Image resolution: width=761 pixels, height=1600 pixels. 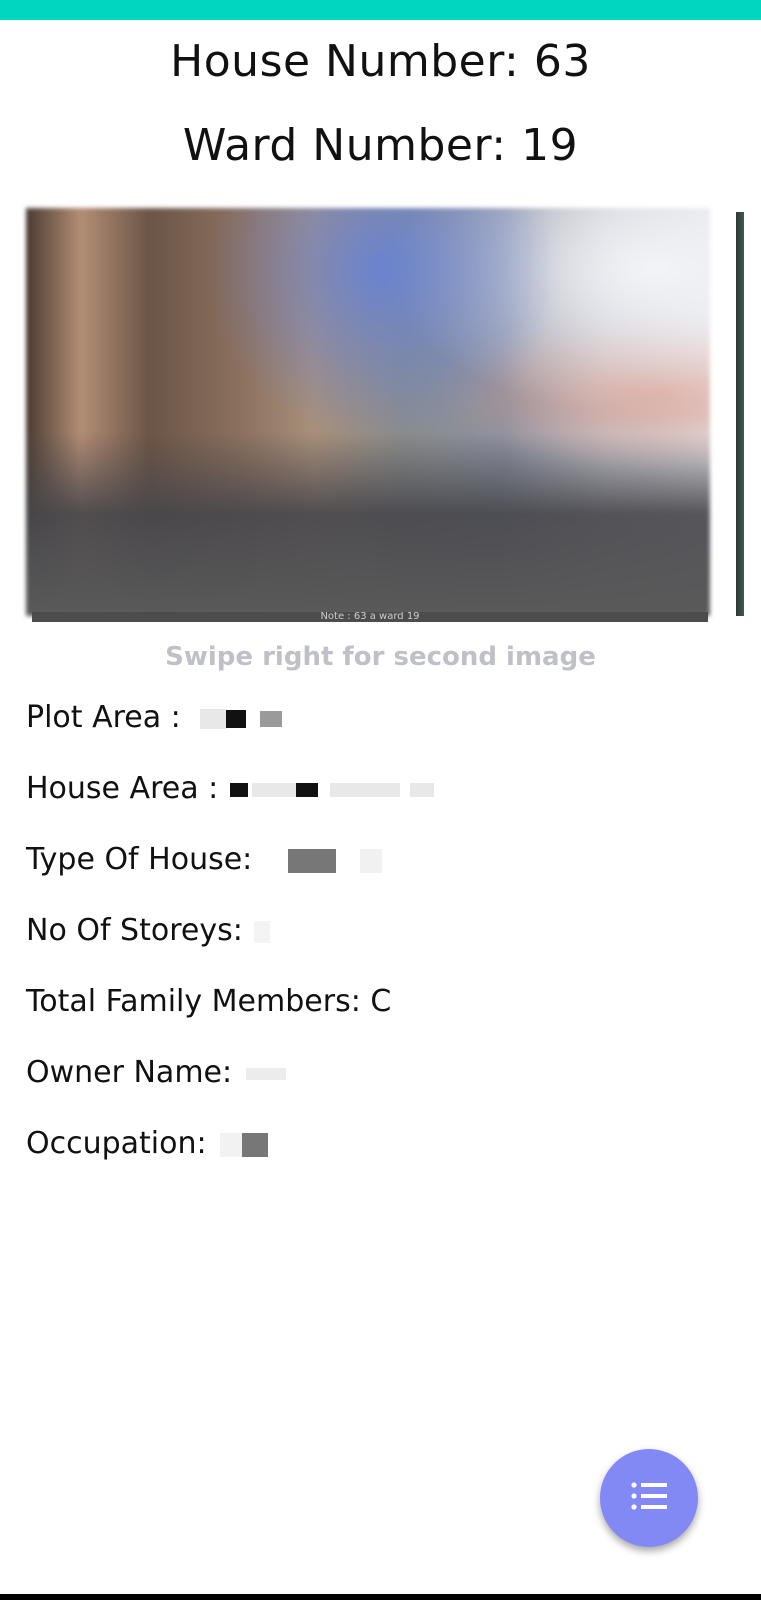 I want to click on type-of-house-row: Type Of House:, so click(x=204, y=859).